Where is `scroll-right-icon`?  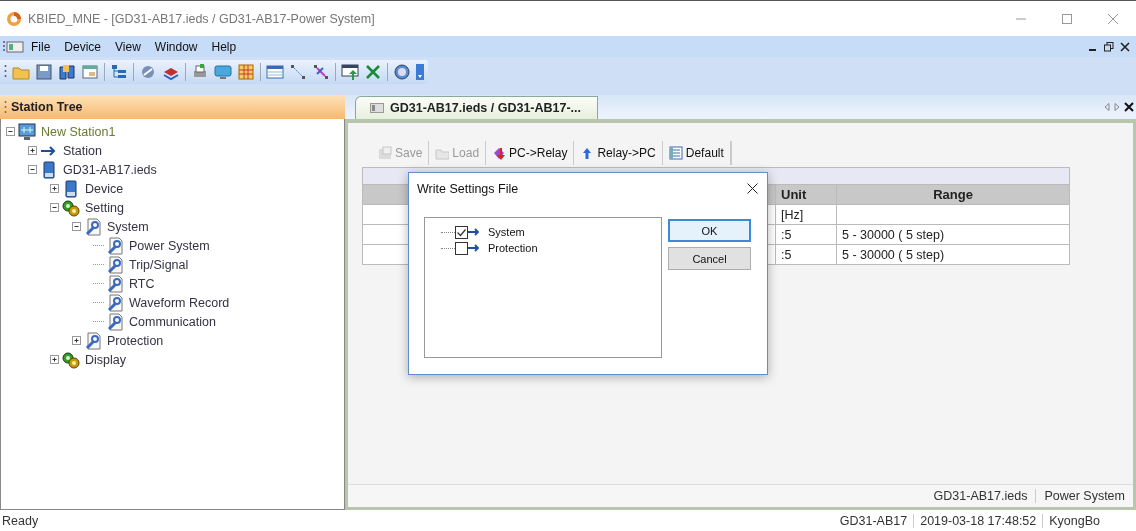 scroll-right-icon is located at coordinates (1117, 107).